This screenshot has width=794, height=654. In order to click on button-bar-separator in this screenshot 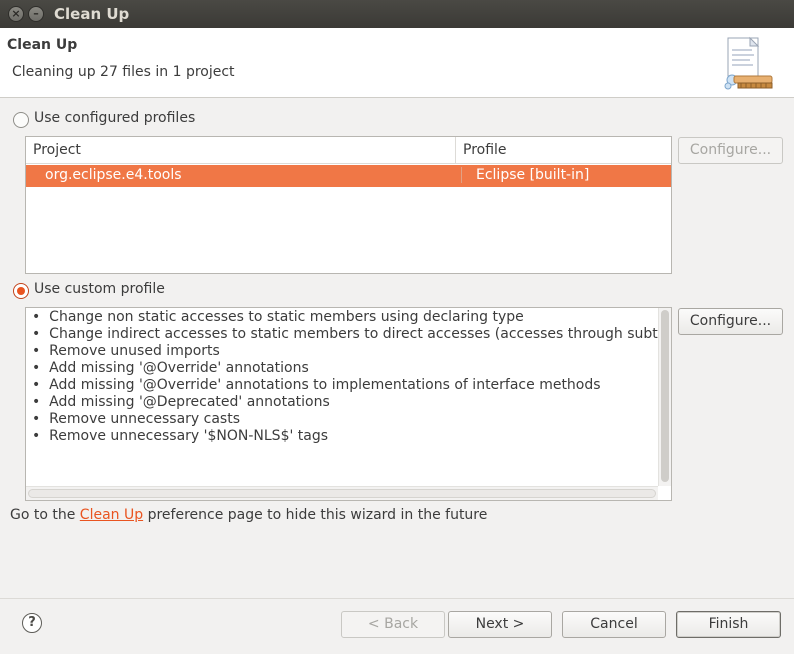, I will do `click(397, 598)`.